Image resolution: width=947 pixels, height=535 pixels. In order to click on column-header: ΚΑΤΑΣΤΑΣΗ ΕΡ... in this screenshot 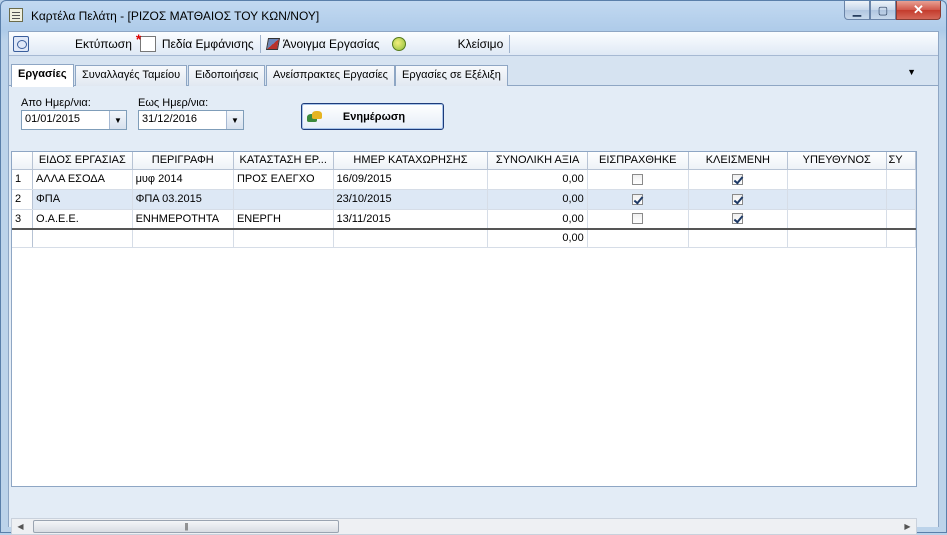, I will do `click(283, 161)`.